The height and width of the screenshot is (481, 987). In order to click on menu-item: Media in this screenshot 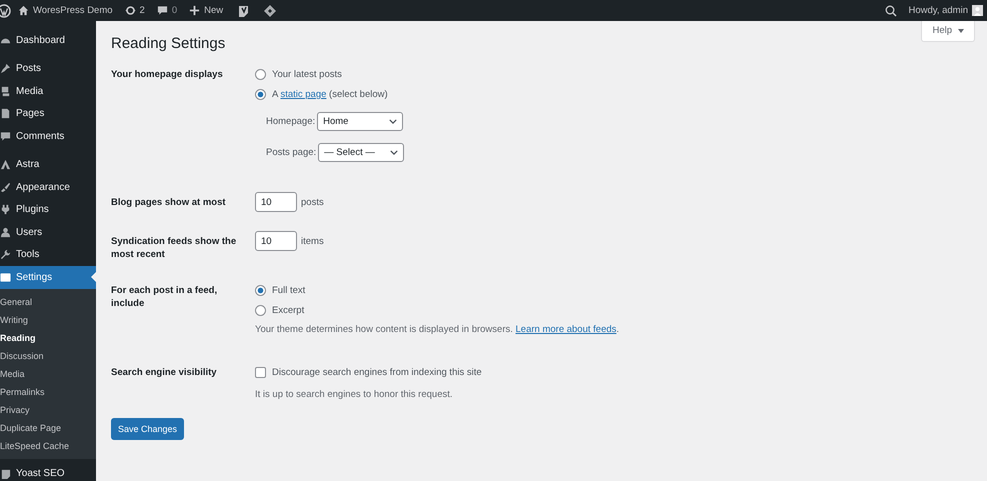, I will do `click(48, 91)`.